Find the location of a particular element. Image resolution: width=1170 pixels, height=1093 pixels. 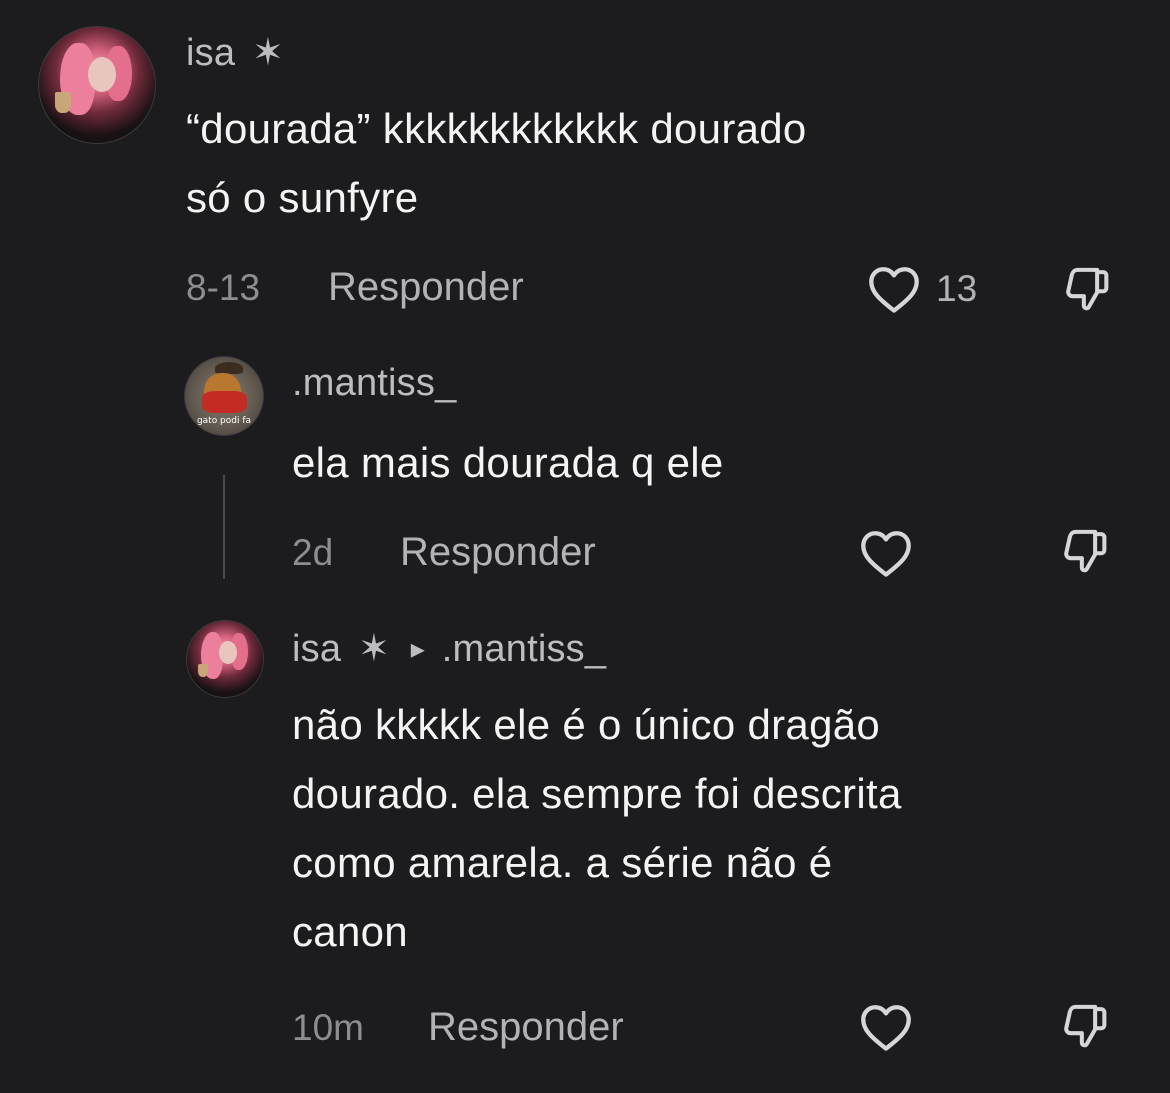

comment-1-author: isa ✶ is located at coordinates (235, 52).